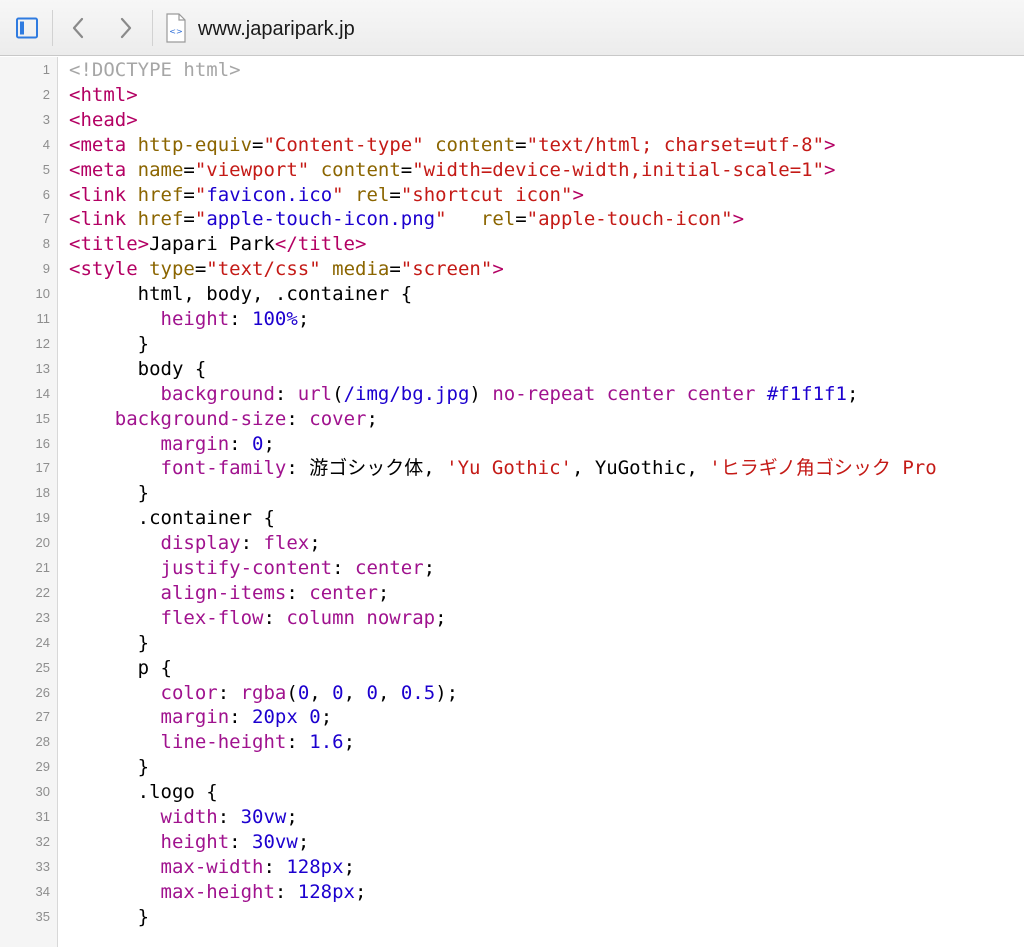 This screenshot has height=947, width=1024. Describe the element at coordinates (42, 667) in the screenshot. I see `line-number: 25` at that location.